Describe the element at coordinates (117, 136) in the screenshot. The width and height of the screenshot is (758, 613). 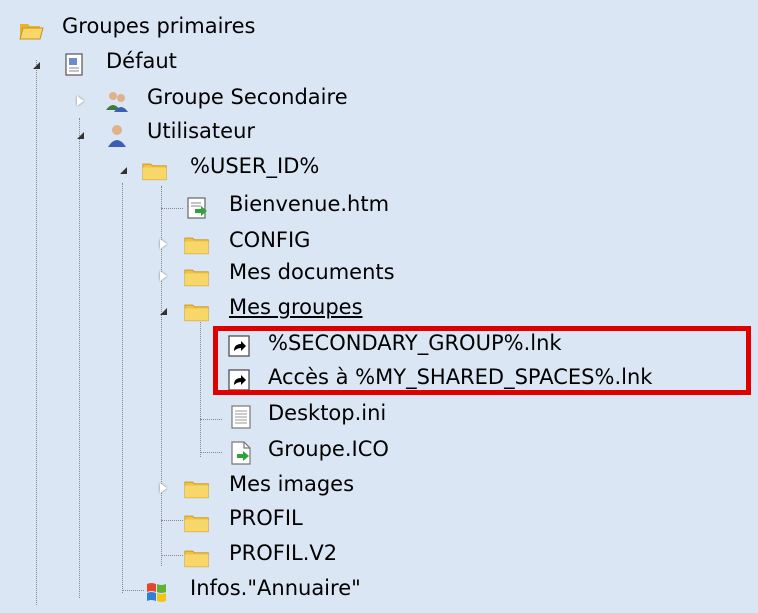
I see `user-icon` at that location.